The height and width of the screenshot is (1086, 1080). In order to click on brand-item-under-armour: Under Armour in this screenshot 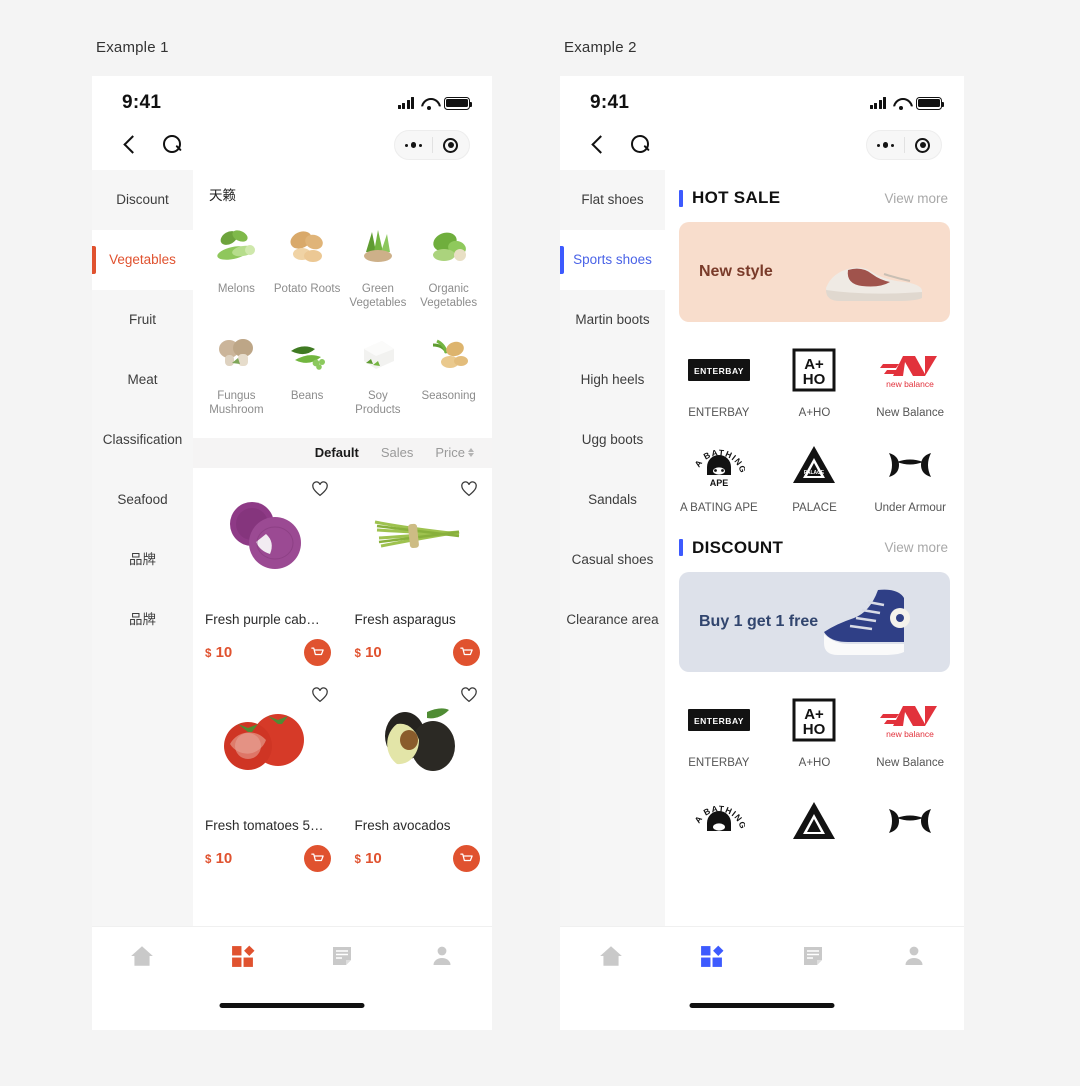, I will do `click(910, 474)`.